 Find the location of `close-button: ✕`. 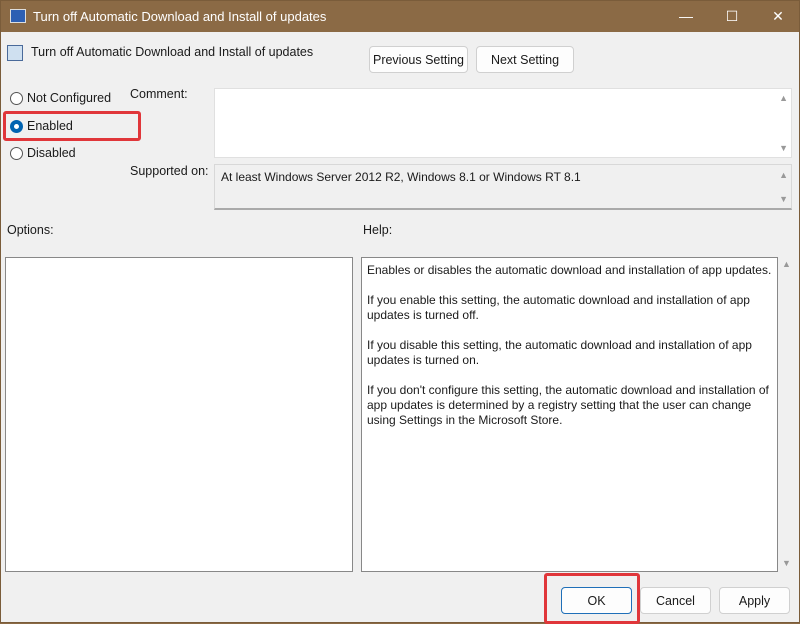

close-button: ✕ is located at coordinates (778, 16).